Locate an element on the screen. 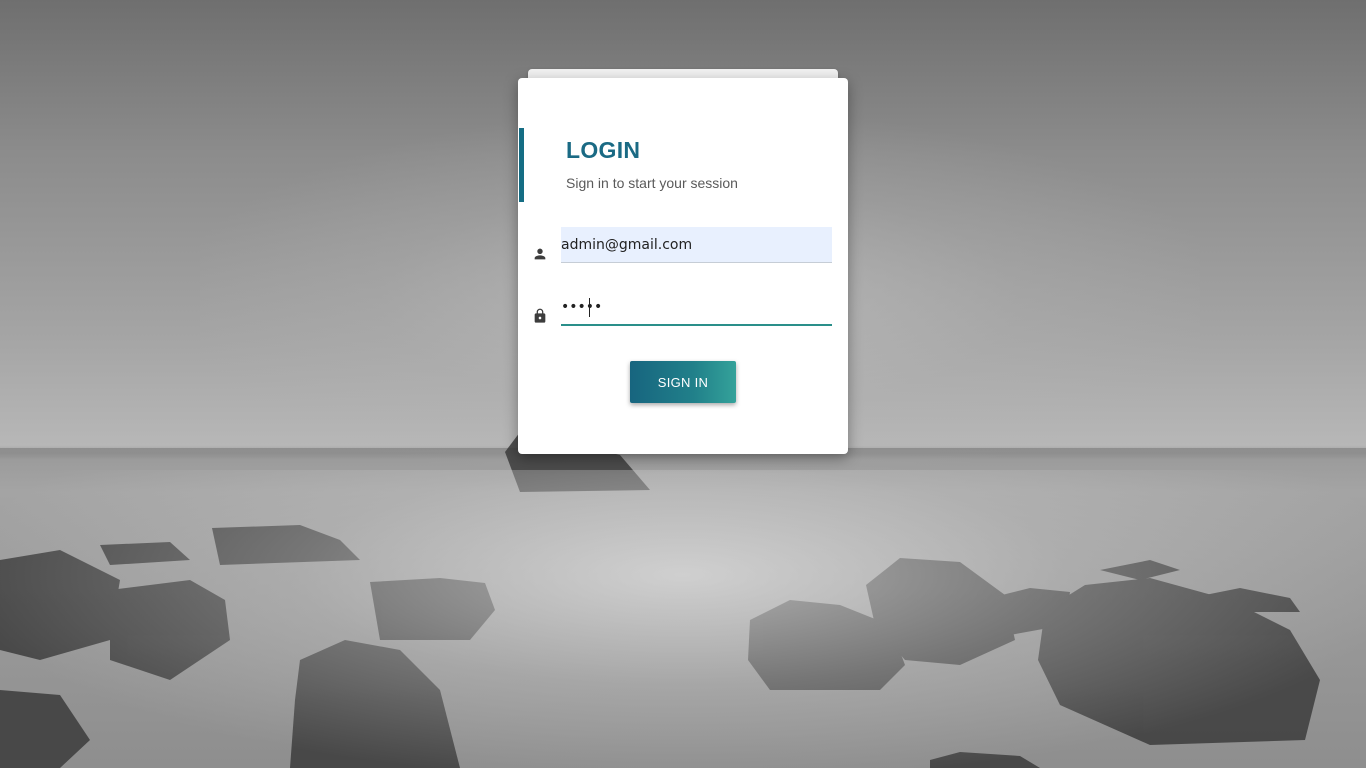 The width and height of the screenshot is (1366, 768). email-field is located at coordinates (696, 245).